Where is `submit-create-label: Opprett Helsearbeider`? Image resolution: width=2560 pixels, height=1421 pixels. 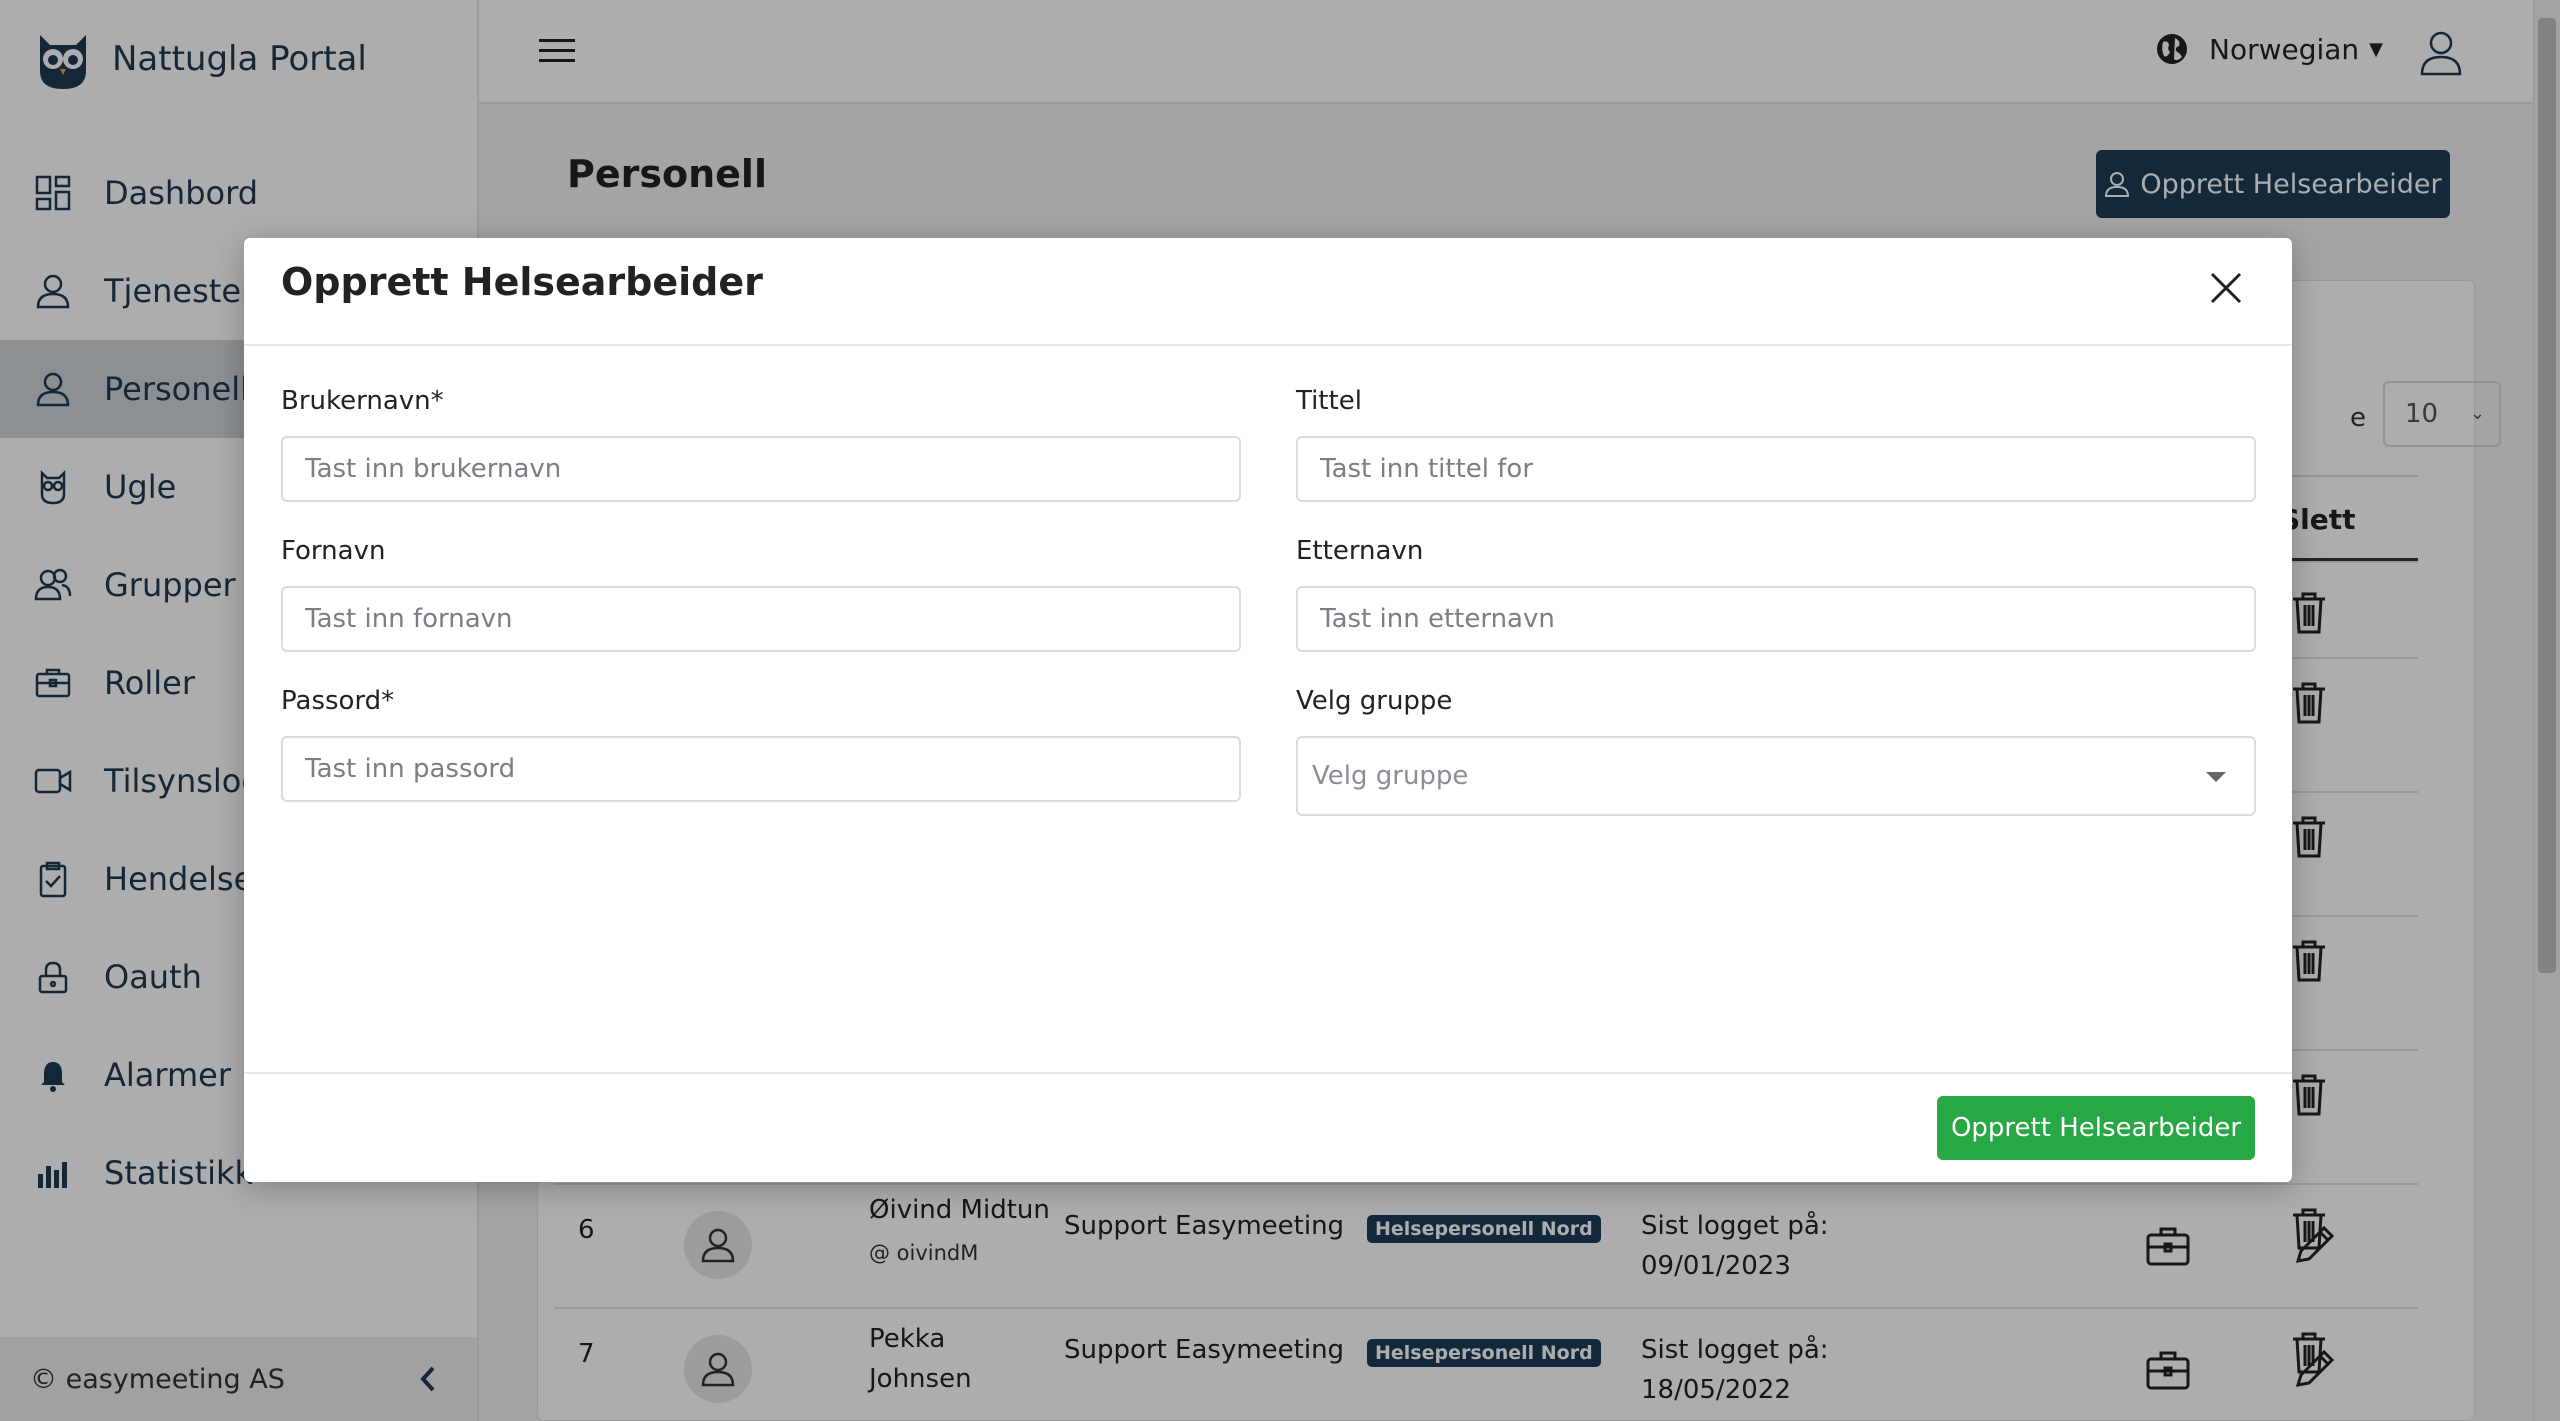
submit-create-label: Opprett Helsearbeider is located at coordinates (2096, 1128).